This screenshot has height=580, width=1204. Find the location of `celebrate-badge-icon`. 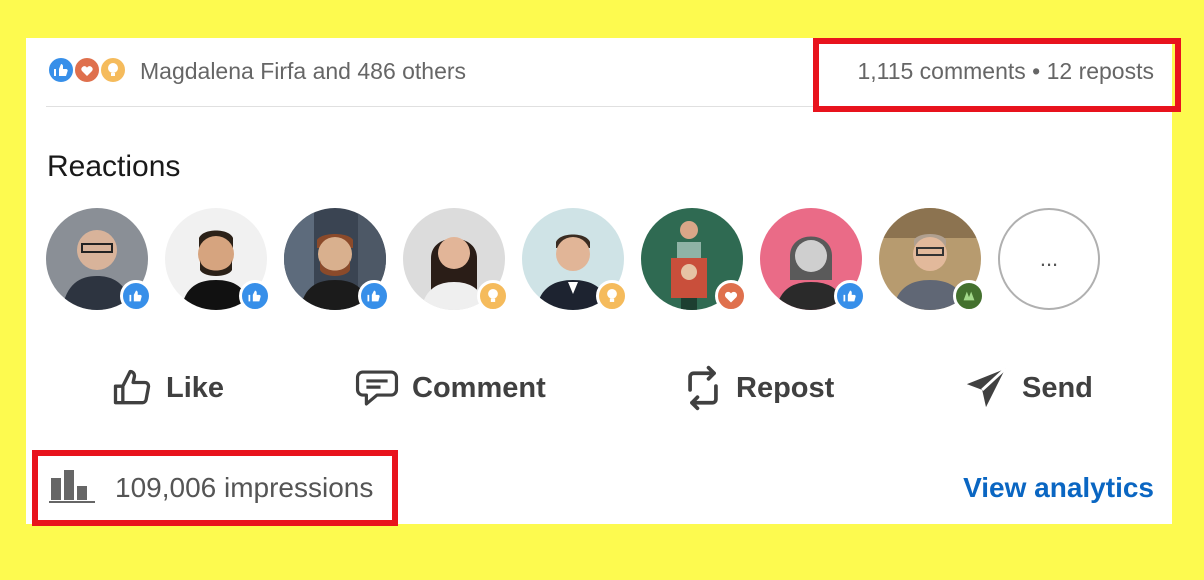

celebrate-badge-icon is located at coordinates (969, 296).